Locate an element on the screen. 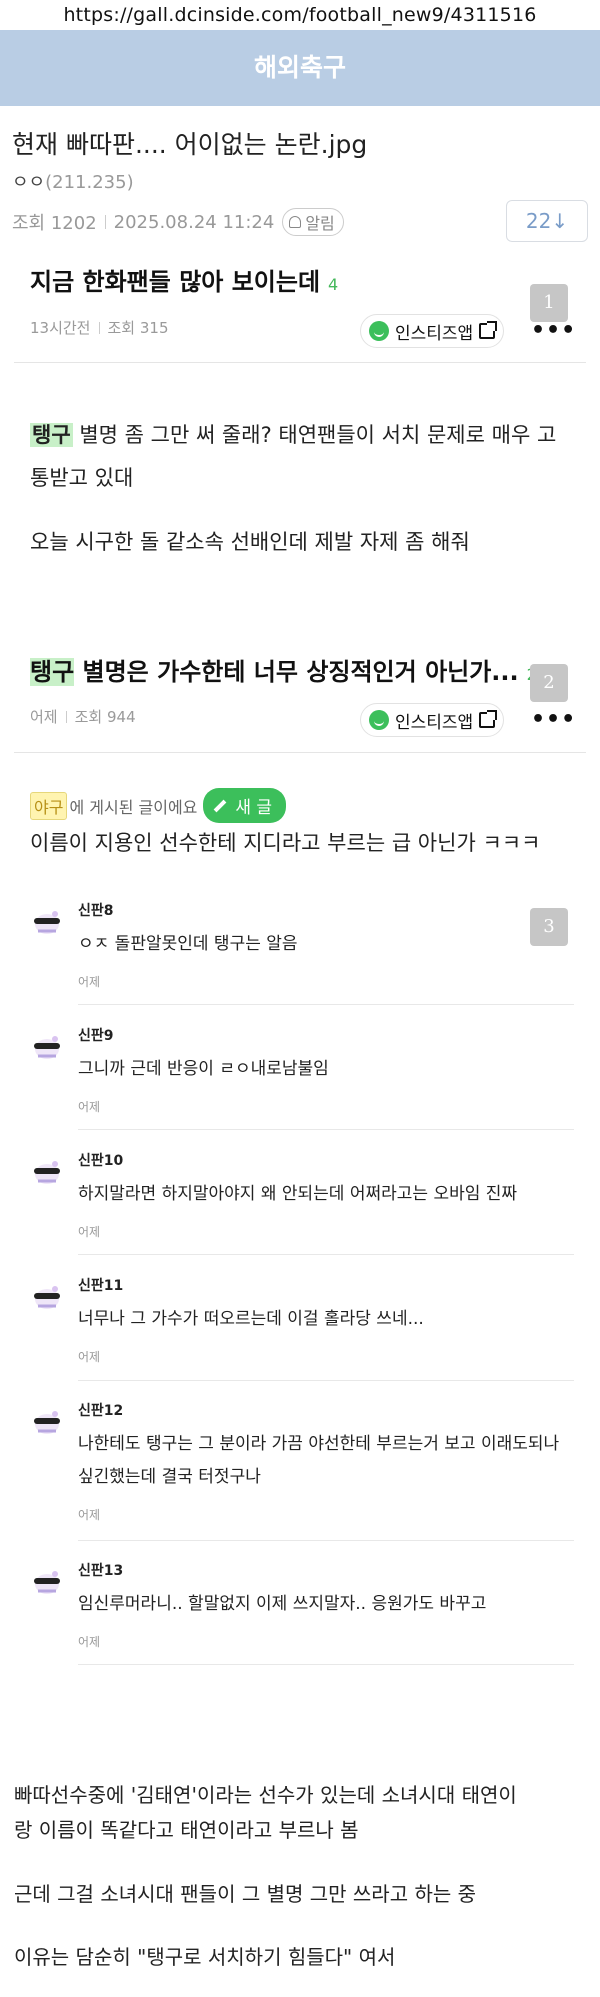 Image resolution: width=600 pixels, height=1997 pixels. card1-body-line2: 통받고 있대 is located at coordinates (82, 478).